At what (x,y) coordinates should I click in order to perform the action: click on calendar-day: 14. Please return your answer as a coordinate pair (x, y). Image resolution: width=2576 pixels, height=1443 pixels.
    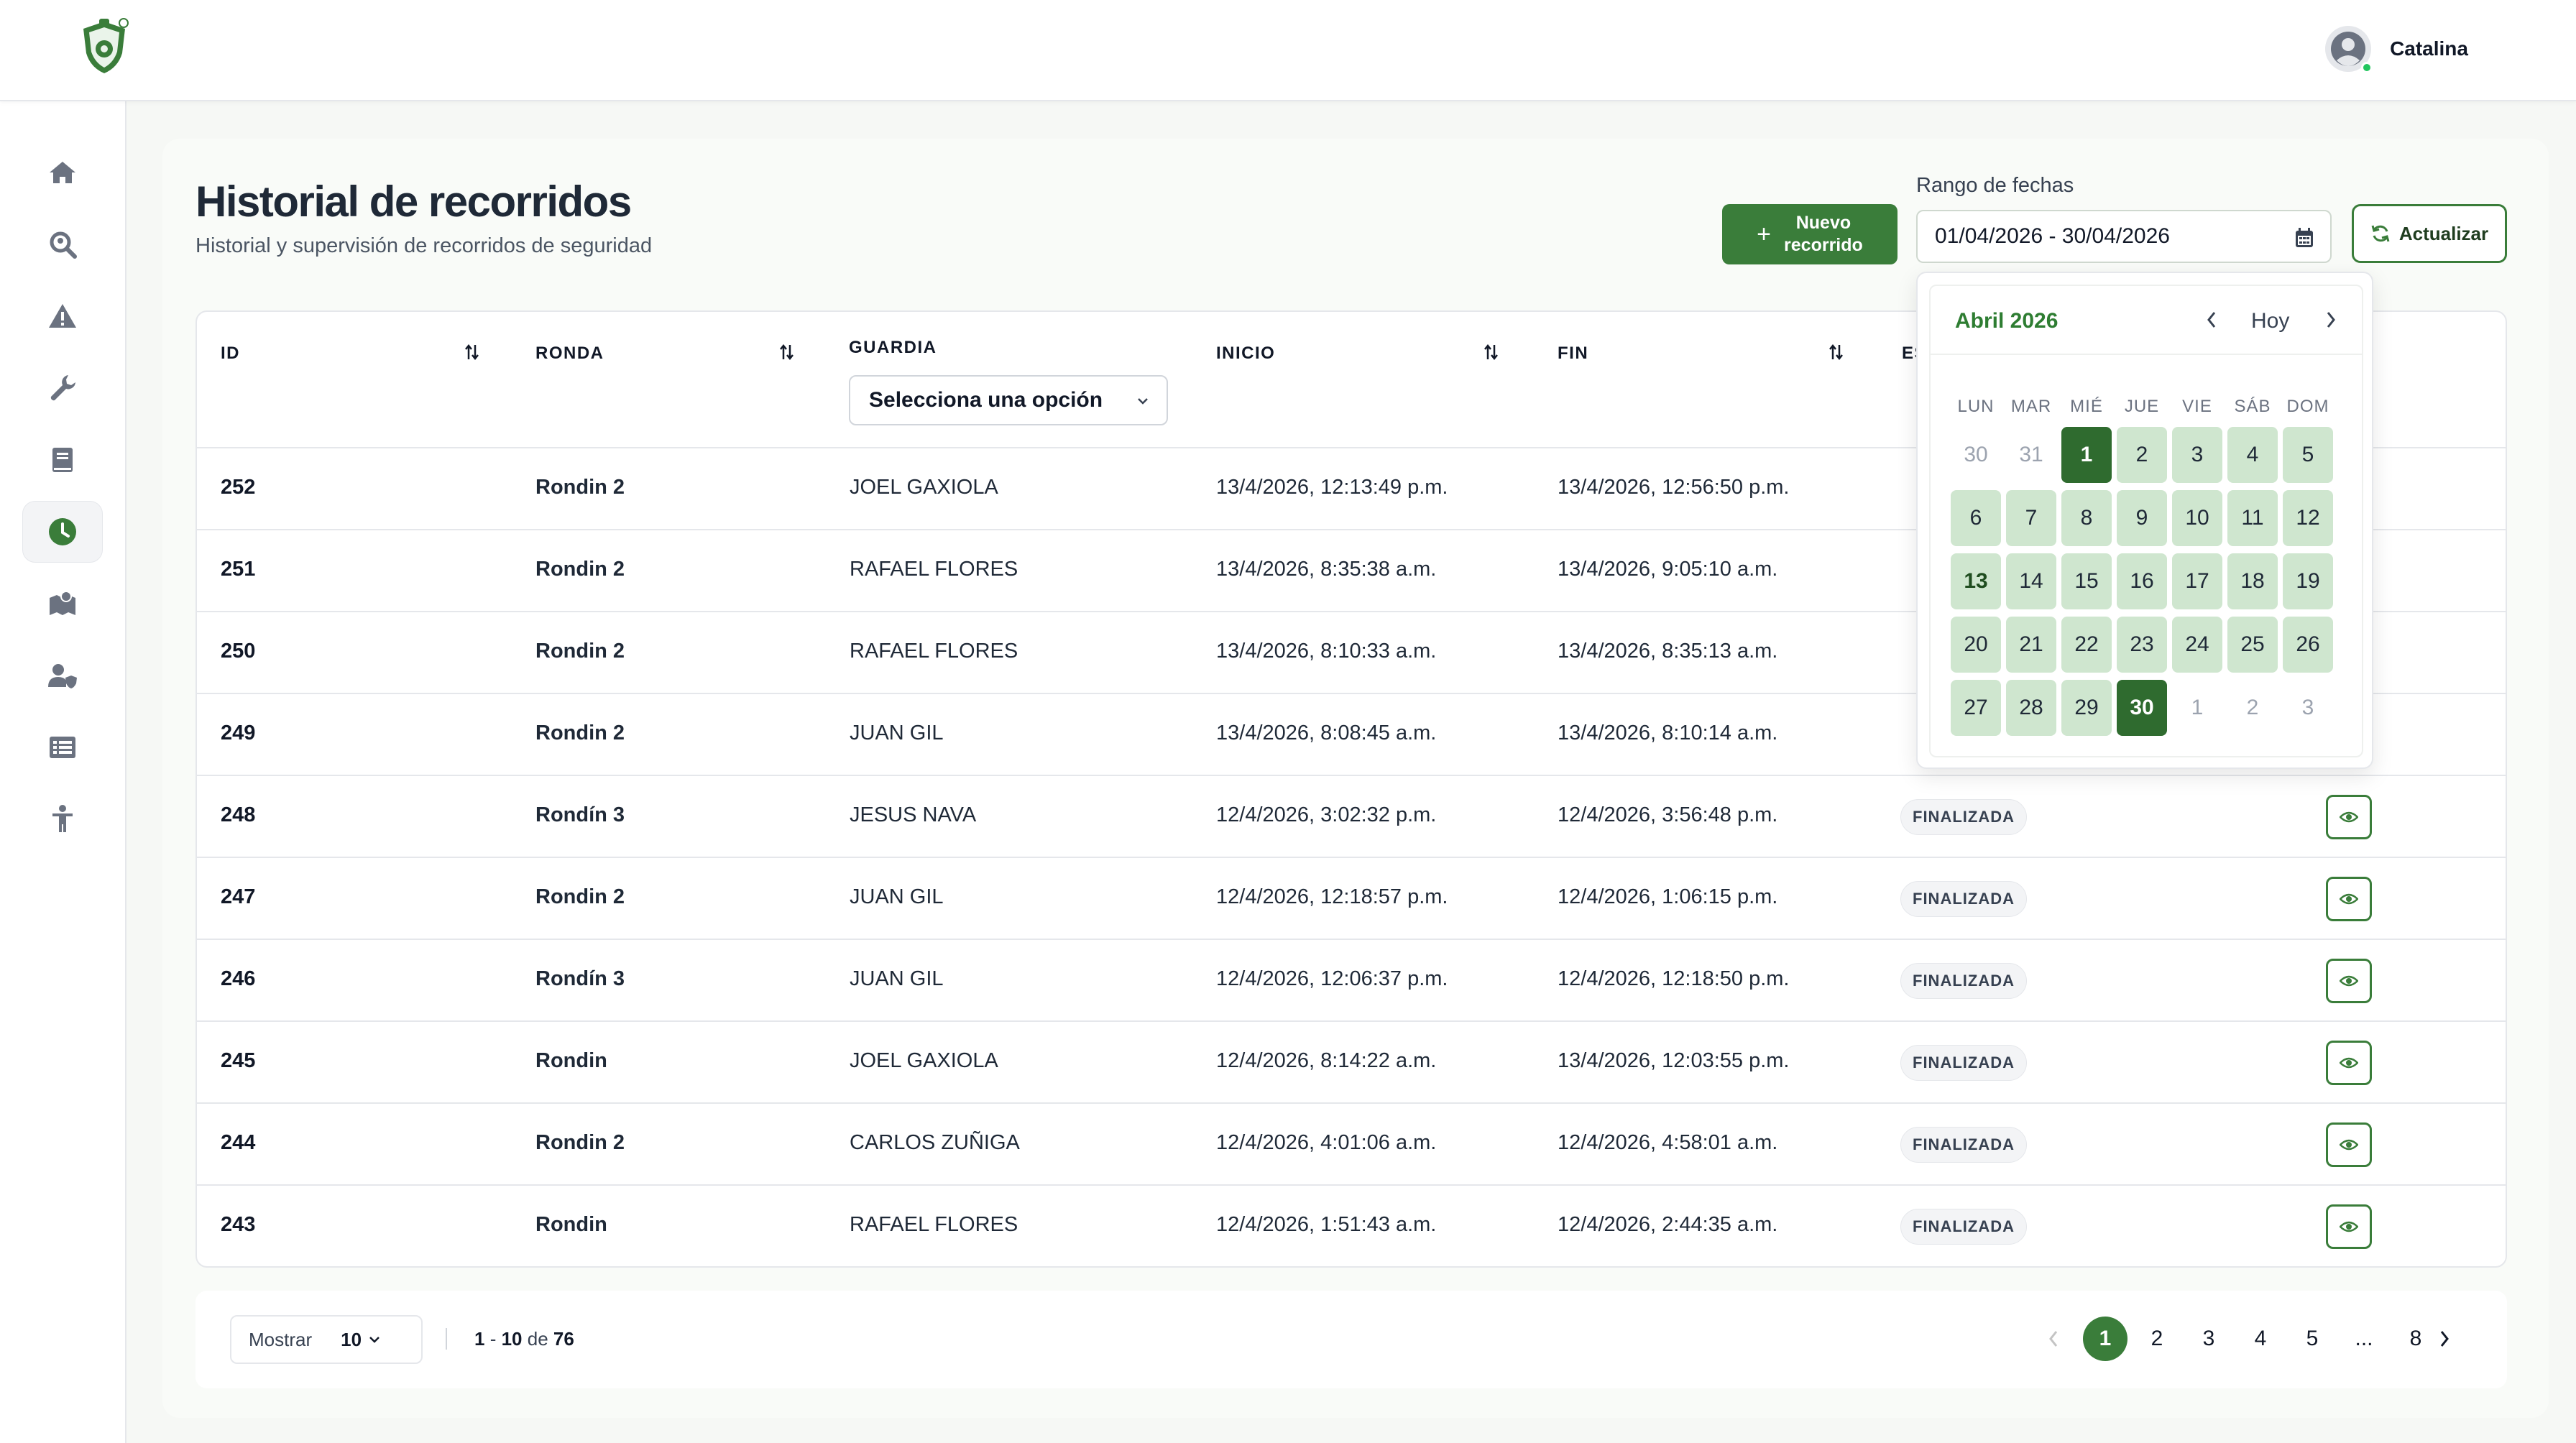
    Looking at the image, I should click on (2031, 581).